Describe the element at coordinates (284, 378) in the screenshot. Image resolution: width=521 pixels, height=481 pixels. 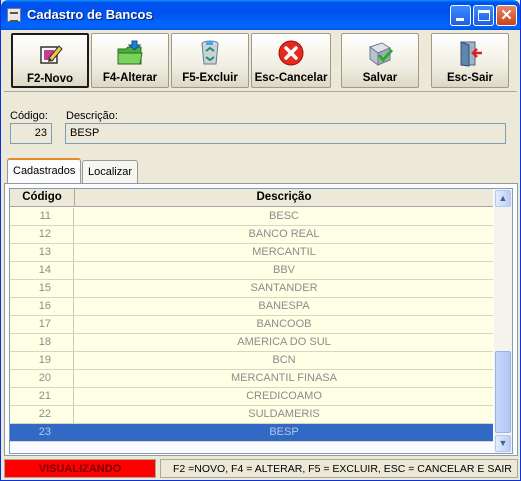
I see `cell-descricao: MERCANTIL FINASA` at that location.